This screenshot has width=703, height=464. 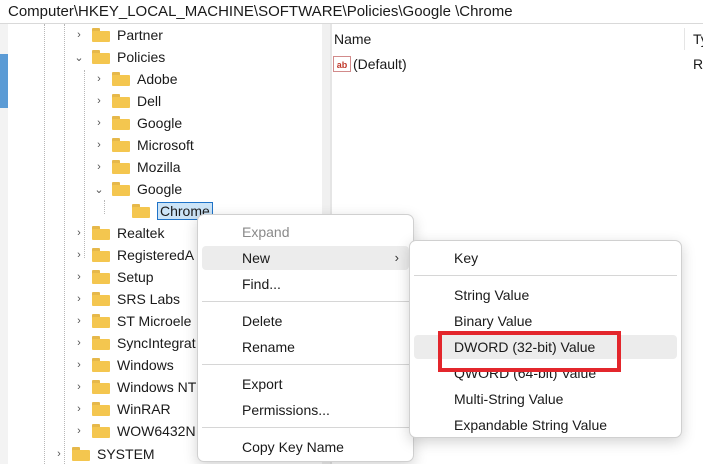 I want to click on tree-node-label: Setup, so click(x=135, y=277).